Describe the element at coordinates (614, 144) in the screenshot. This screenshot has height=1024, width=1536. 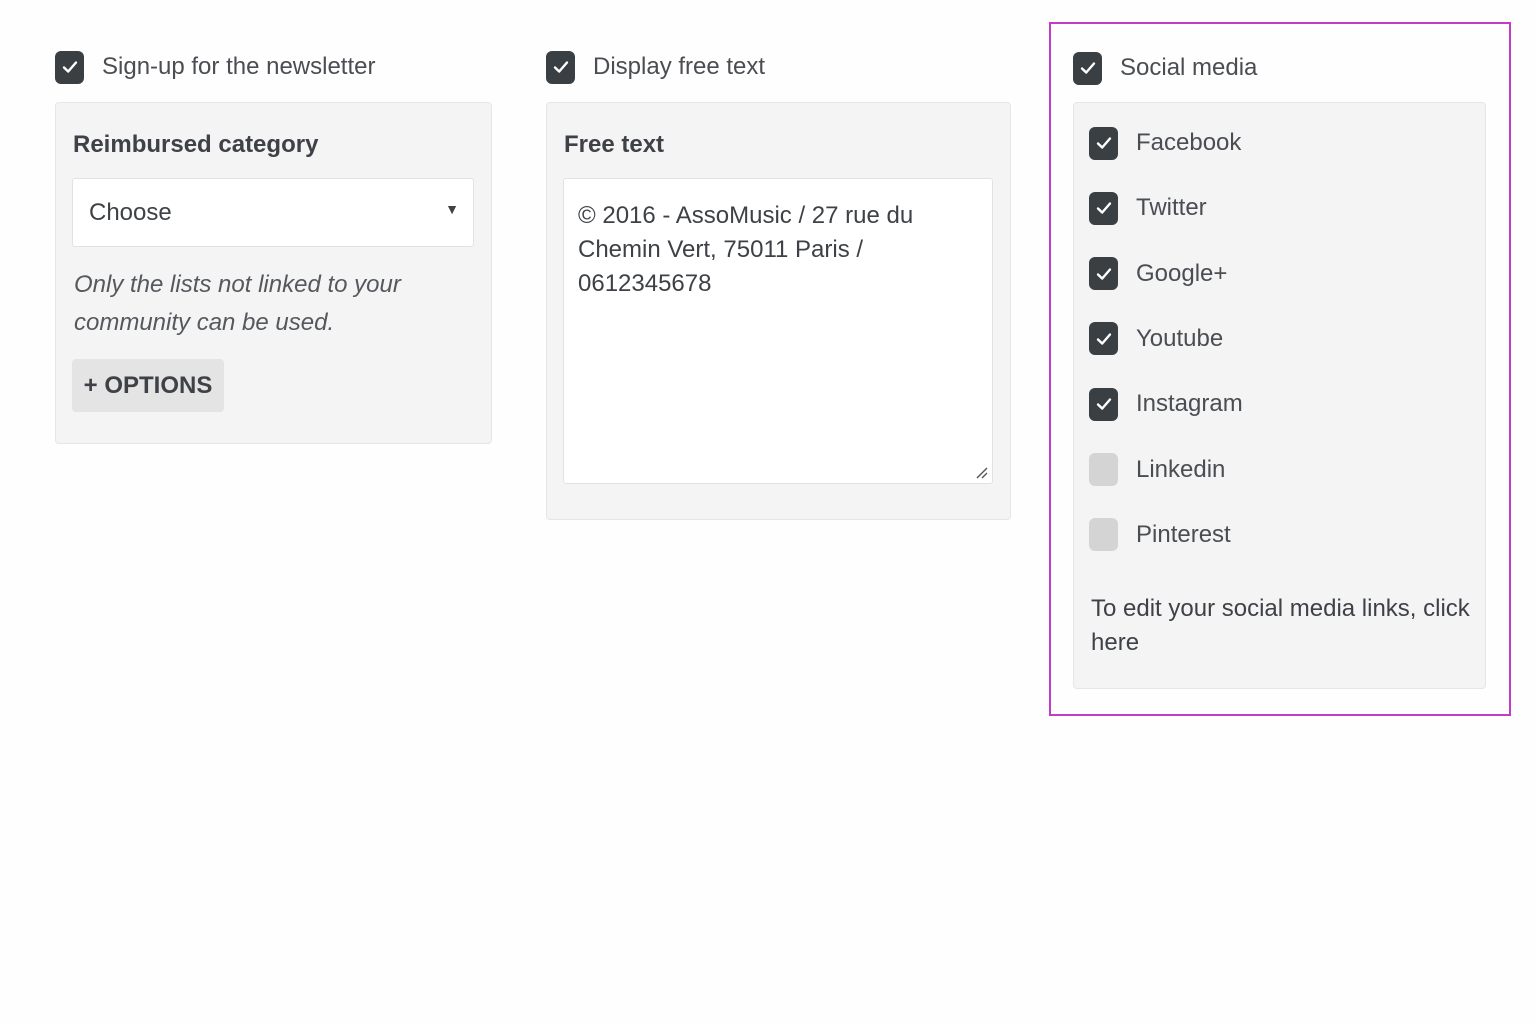
I see `free-text-title: Free text` at that location.